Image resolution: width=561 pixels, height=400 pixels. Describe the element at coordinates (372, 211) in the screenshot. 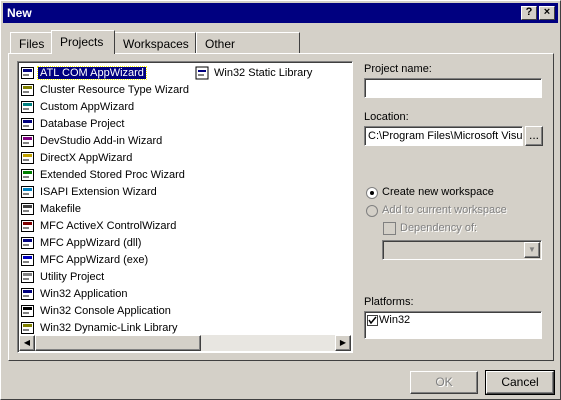

I see `add-to-current-workspace-radio` at that location.